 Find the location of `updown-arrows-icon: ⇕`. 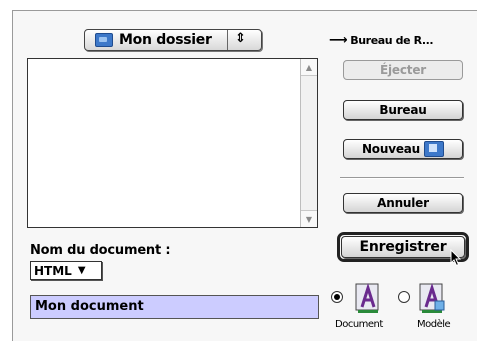

updown-arrows-icon: ⇕ is located at coordinates (240, 38).